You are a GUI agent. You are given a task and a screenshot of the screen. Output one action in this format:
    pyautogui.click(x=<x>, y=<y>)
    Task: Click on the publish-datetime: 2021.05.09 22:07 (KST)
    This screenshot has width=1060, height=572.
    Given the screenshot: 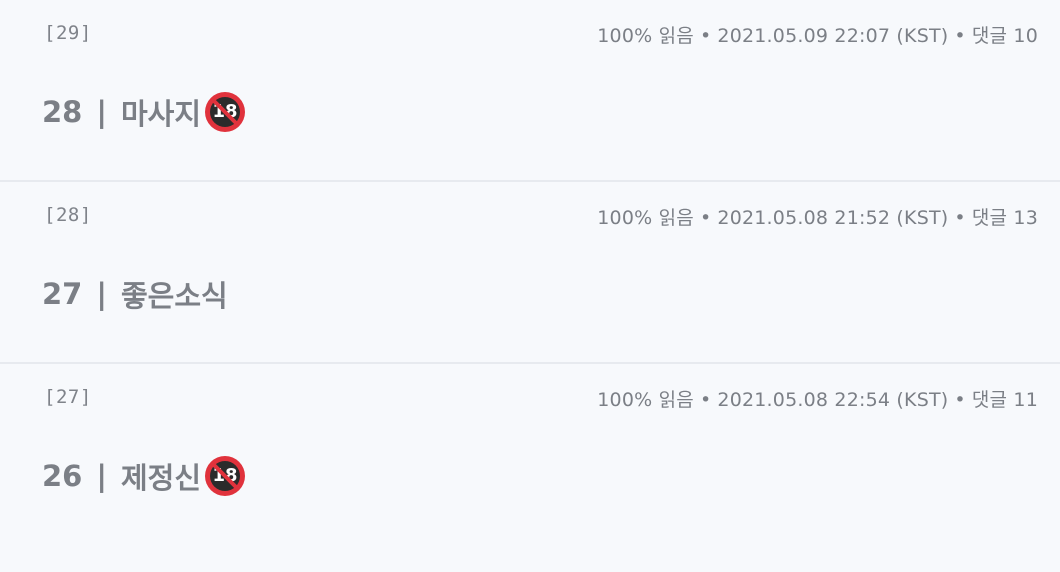 What is the action you would take?
    pyautogui.click(x=833, y=36)
    